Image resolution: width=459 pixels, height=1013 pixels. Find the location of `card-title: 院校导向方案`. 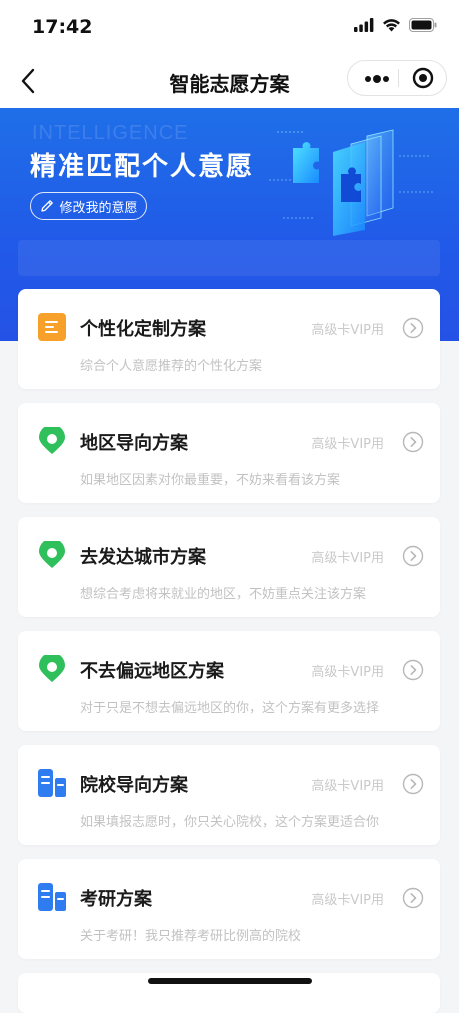

card-title: 院校导向方案 is located at coordinates (134, 785).